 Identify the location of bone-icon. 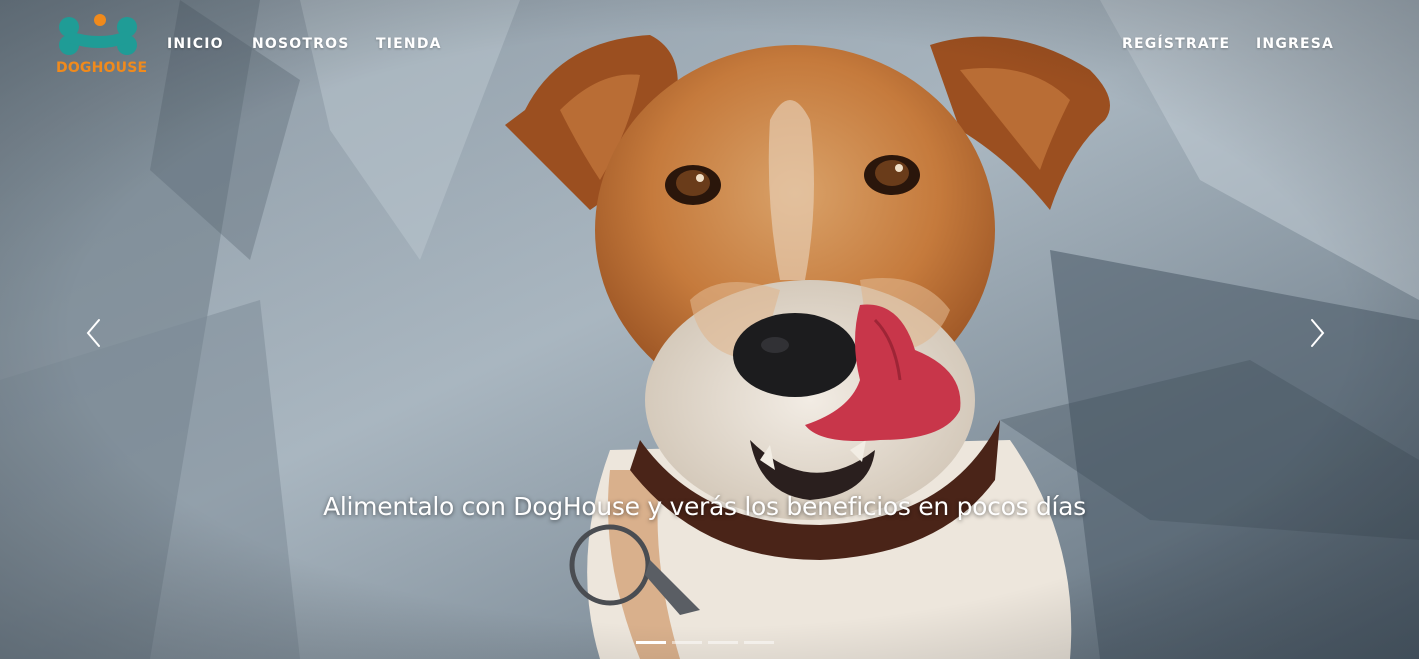
(98, 34).